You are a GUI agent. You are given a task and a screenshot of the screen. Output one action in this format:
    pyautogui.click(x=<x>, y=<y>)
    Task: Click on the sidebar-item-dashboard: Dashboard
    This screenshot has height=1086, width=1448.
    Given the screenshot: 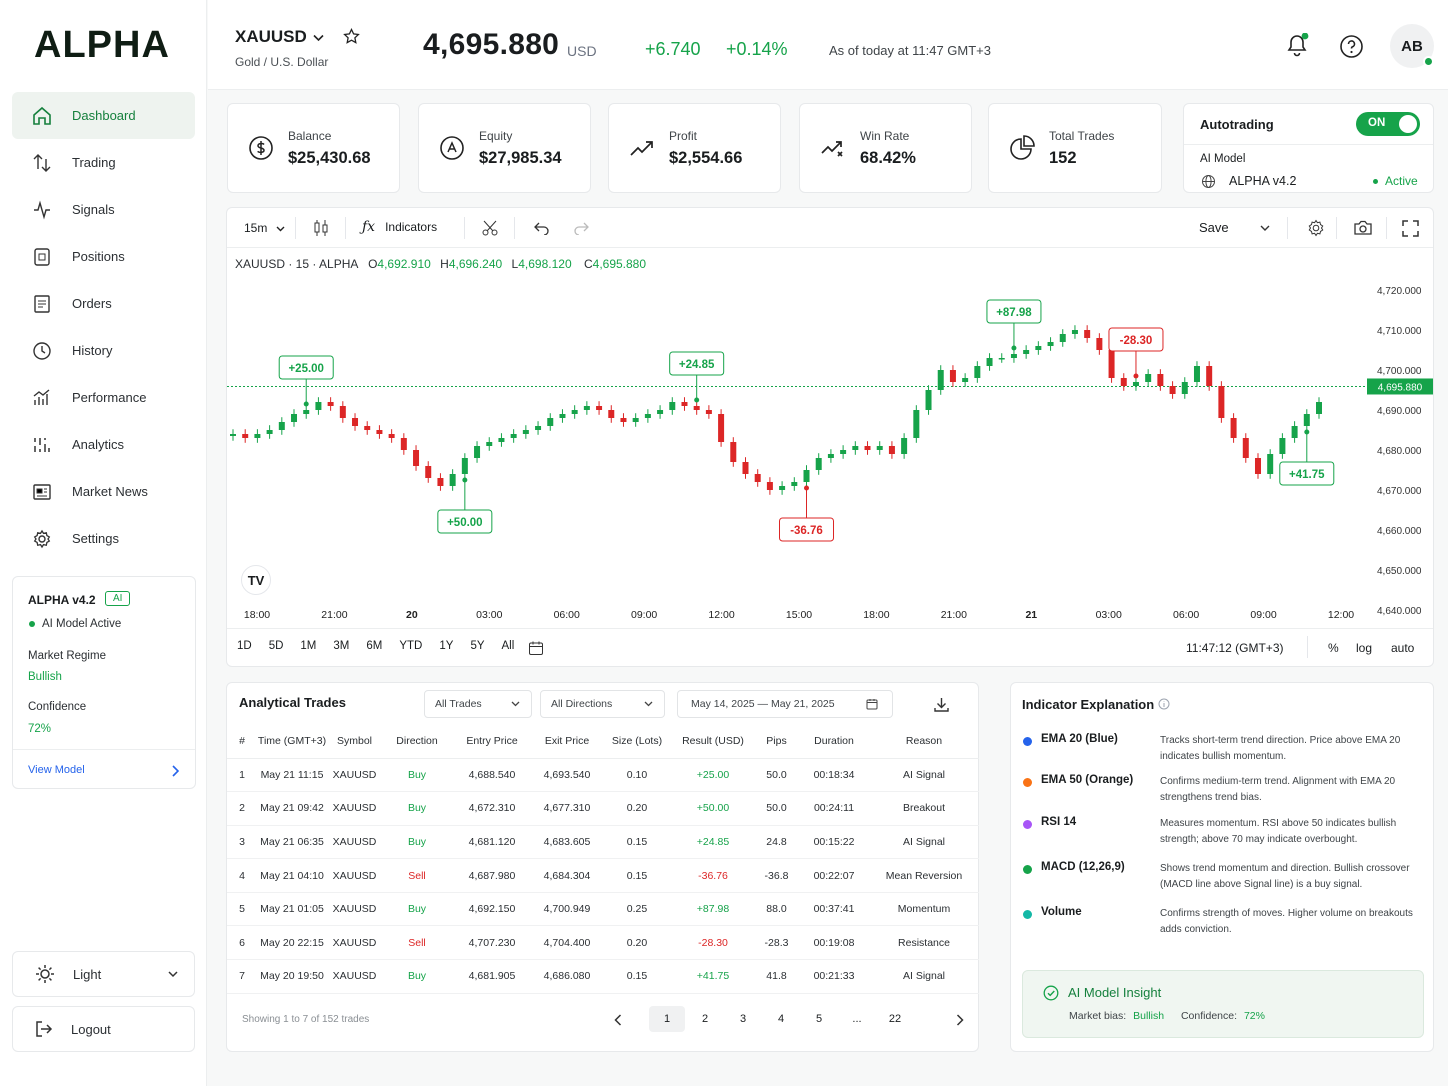 What is the action you would take?
    pyautogui.click(x=103, y=115)
    